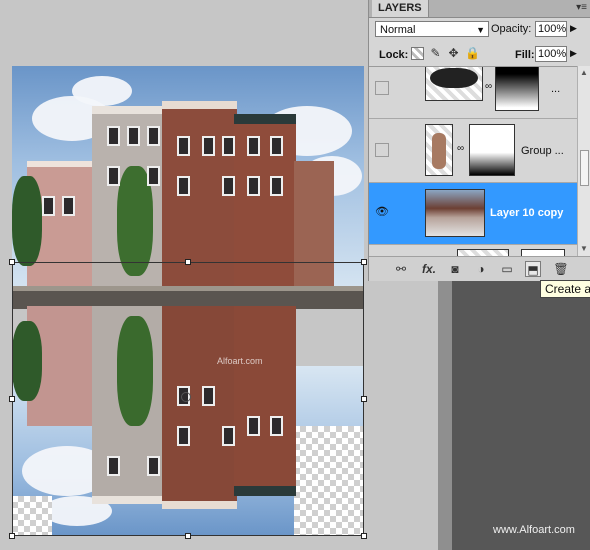  I want to click on layer-row-selected: 👁 Layer 10 copy, so click(473, 214).